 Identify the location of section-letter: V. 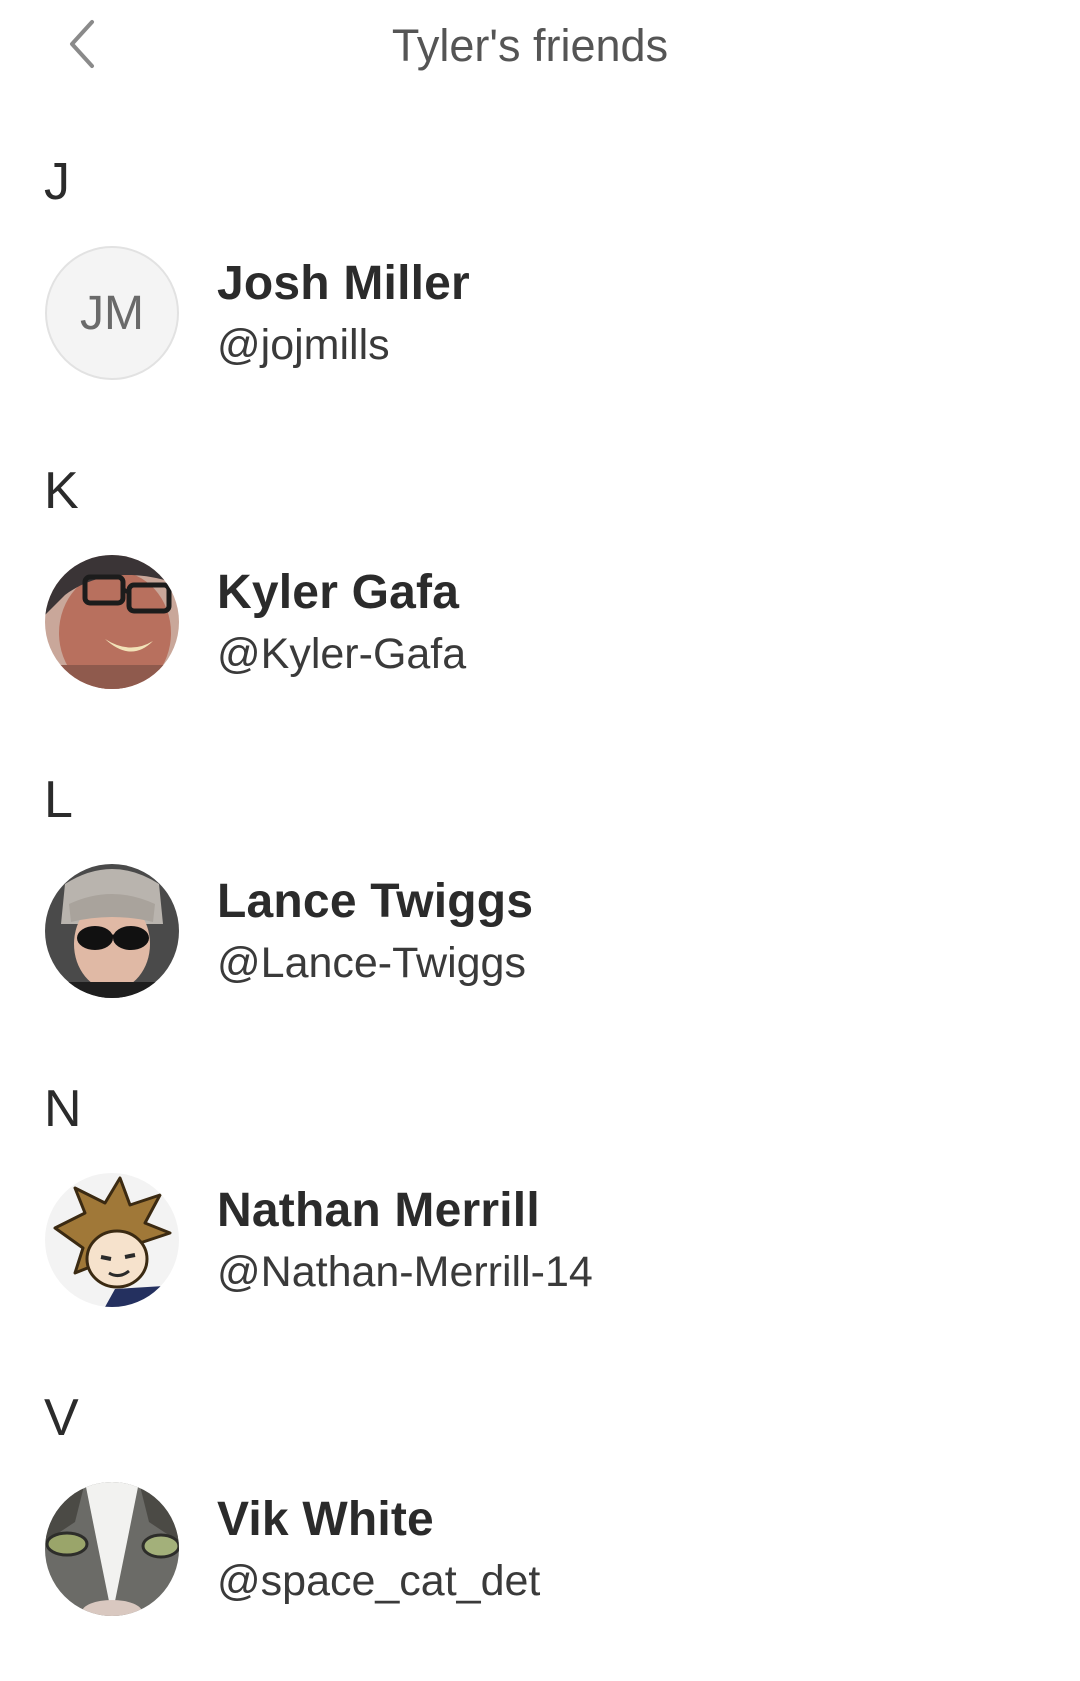
(61, 1418).